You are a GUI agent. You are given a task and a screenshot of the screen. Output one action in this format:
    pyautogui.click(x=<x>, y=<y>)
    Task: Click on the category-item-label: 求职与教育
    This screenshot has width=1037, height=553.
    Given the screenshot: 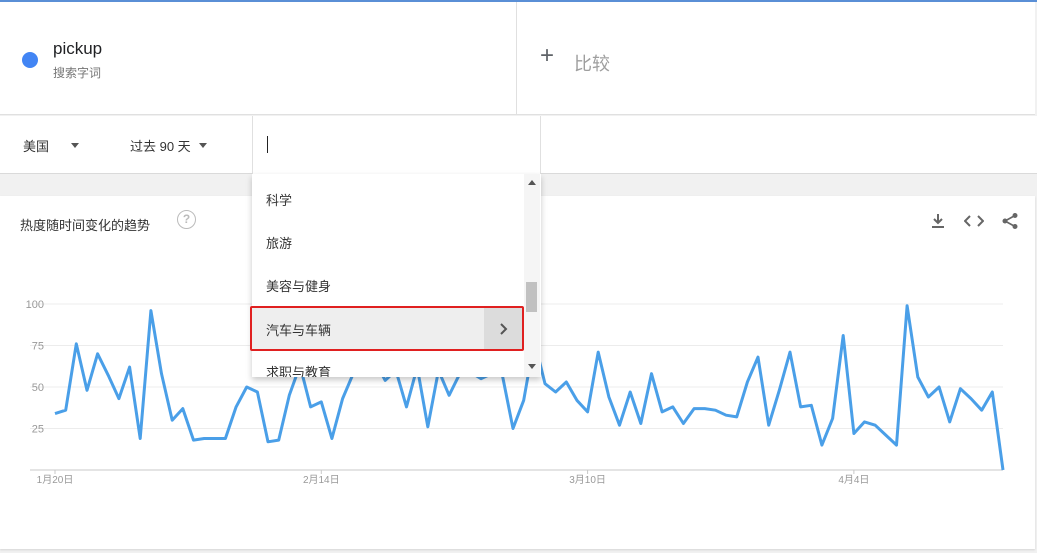 What is the action you would take?
    pyautogui.click(x=299, y=371)
    